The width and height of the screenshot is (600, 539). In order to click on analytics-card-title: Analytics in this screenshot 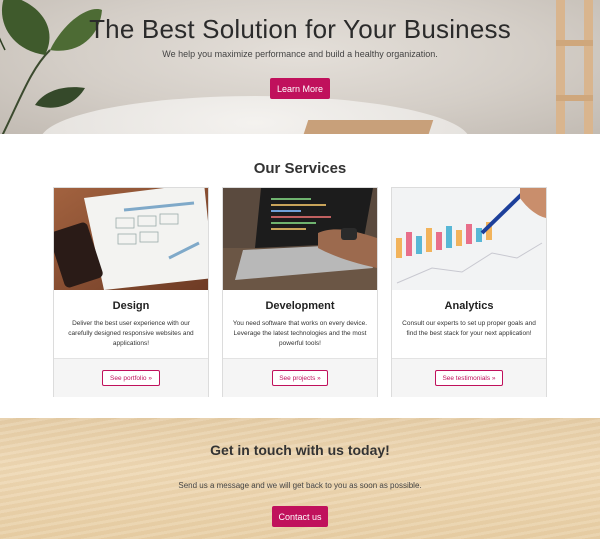, I will do `click(469, 306)`.